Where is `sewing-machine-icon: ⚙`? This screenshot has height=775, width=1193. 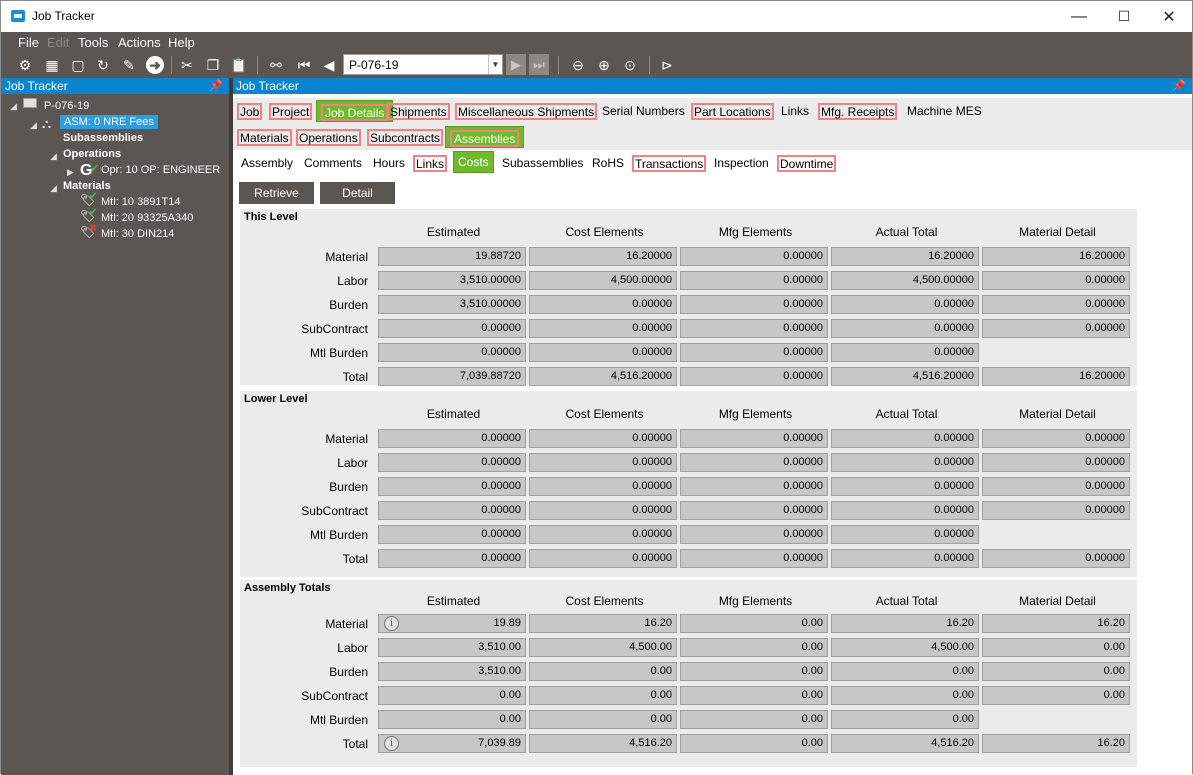 sewing-machine-icon: ⚙ is located at coordinates (25, 65).